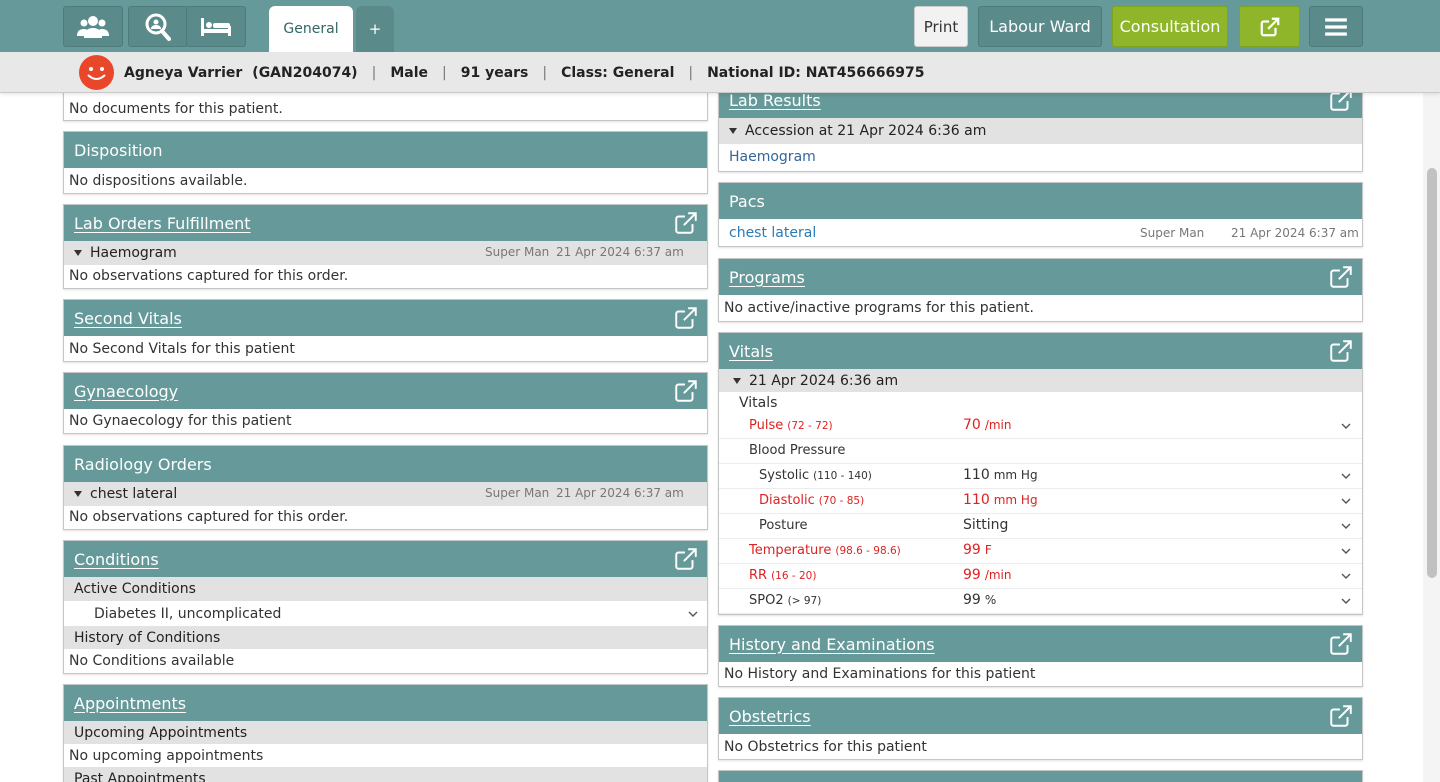  I want to click on labour-ward-label: Labour Ward, so click(1040, 26).